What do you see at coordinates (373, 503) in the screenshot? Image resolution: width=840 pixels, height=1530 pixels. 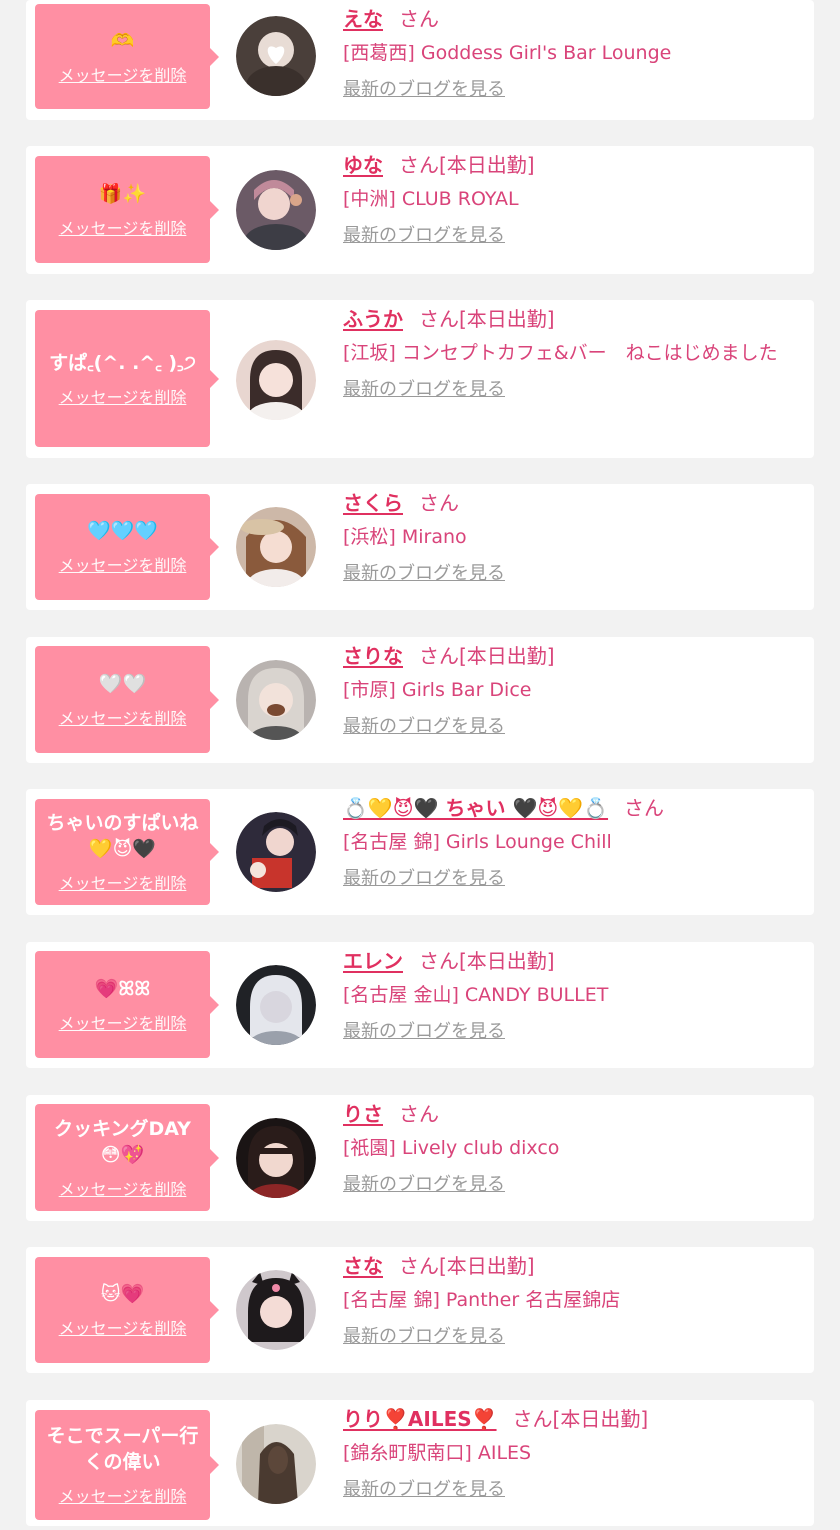 I see `profile-name-link: さくら` at bounding box center [373, 503].